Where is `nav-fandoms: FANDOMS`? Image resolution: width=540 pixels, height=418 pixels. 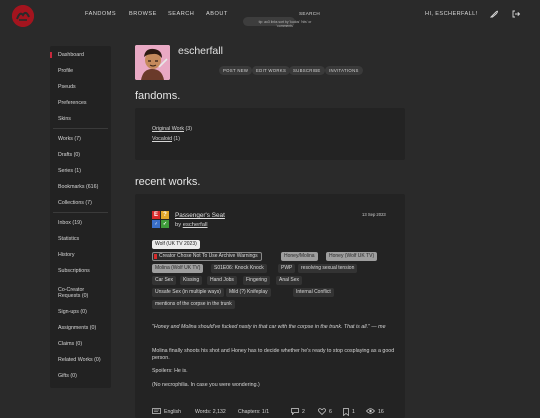
nav-fandoms: FANDOMS is located at coordinates (100, 14).